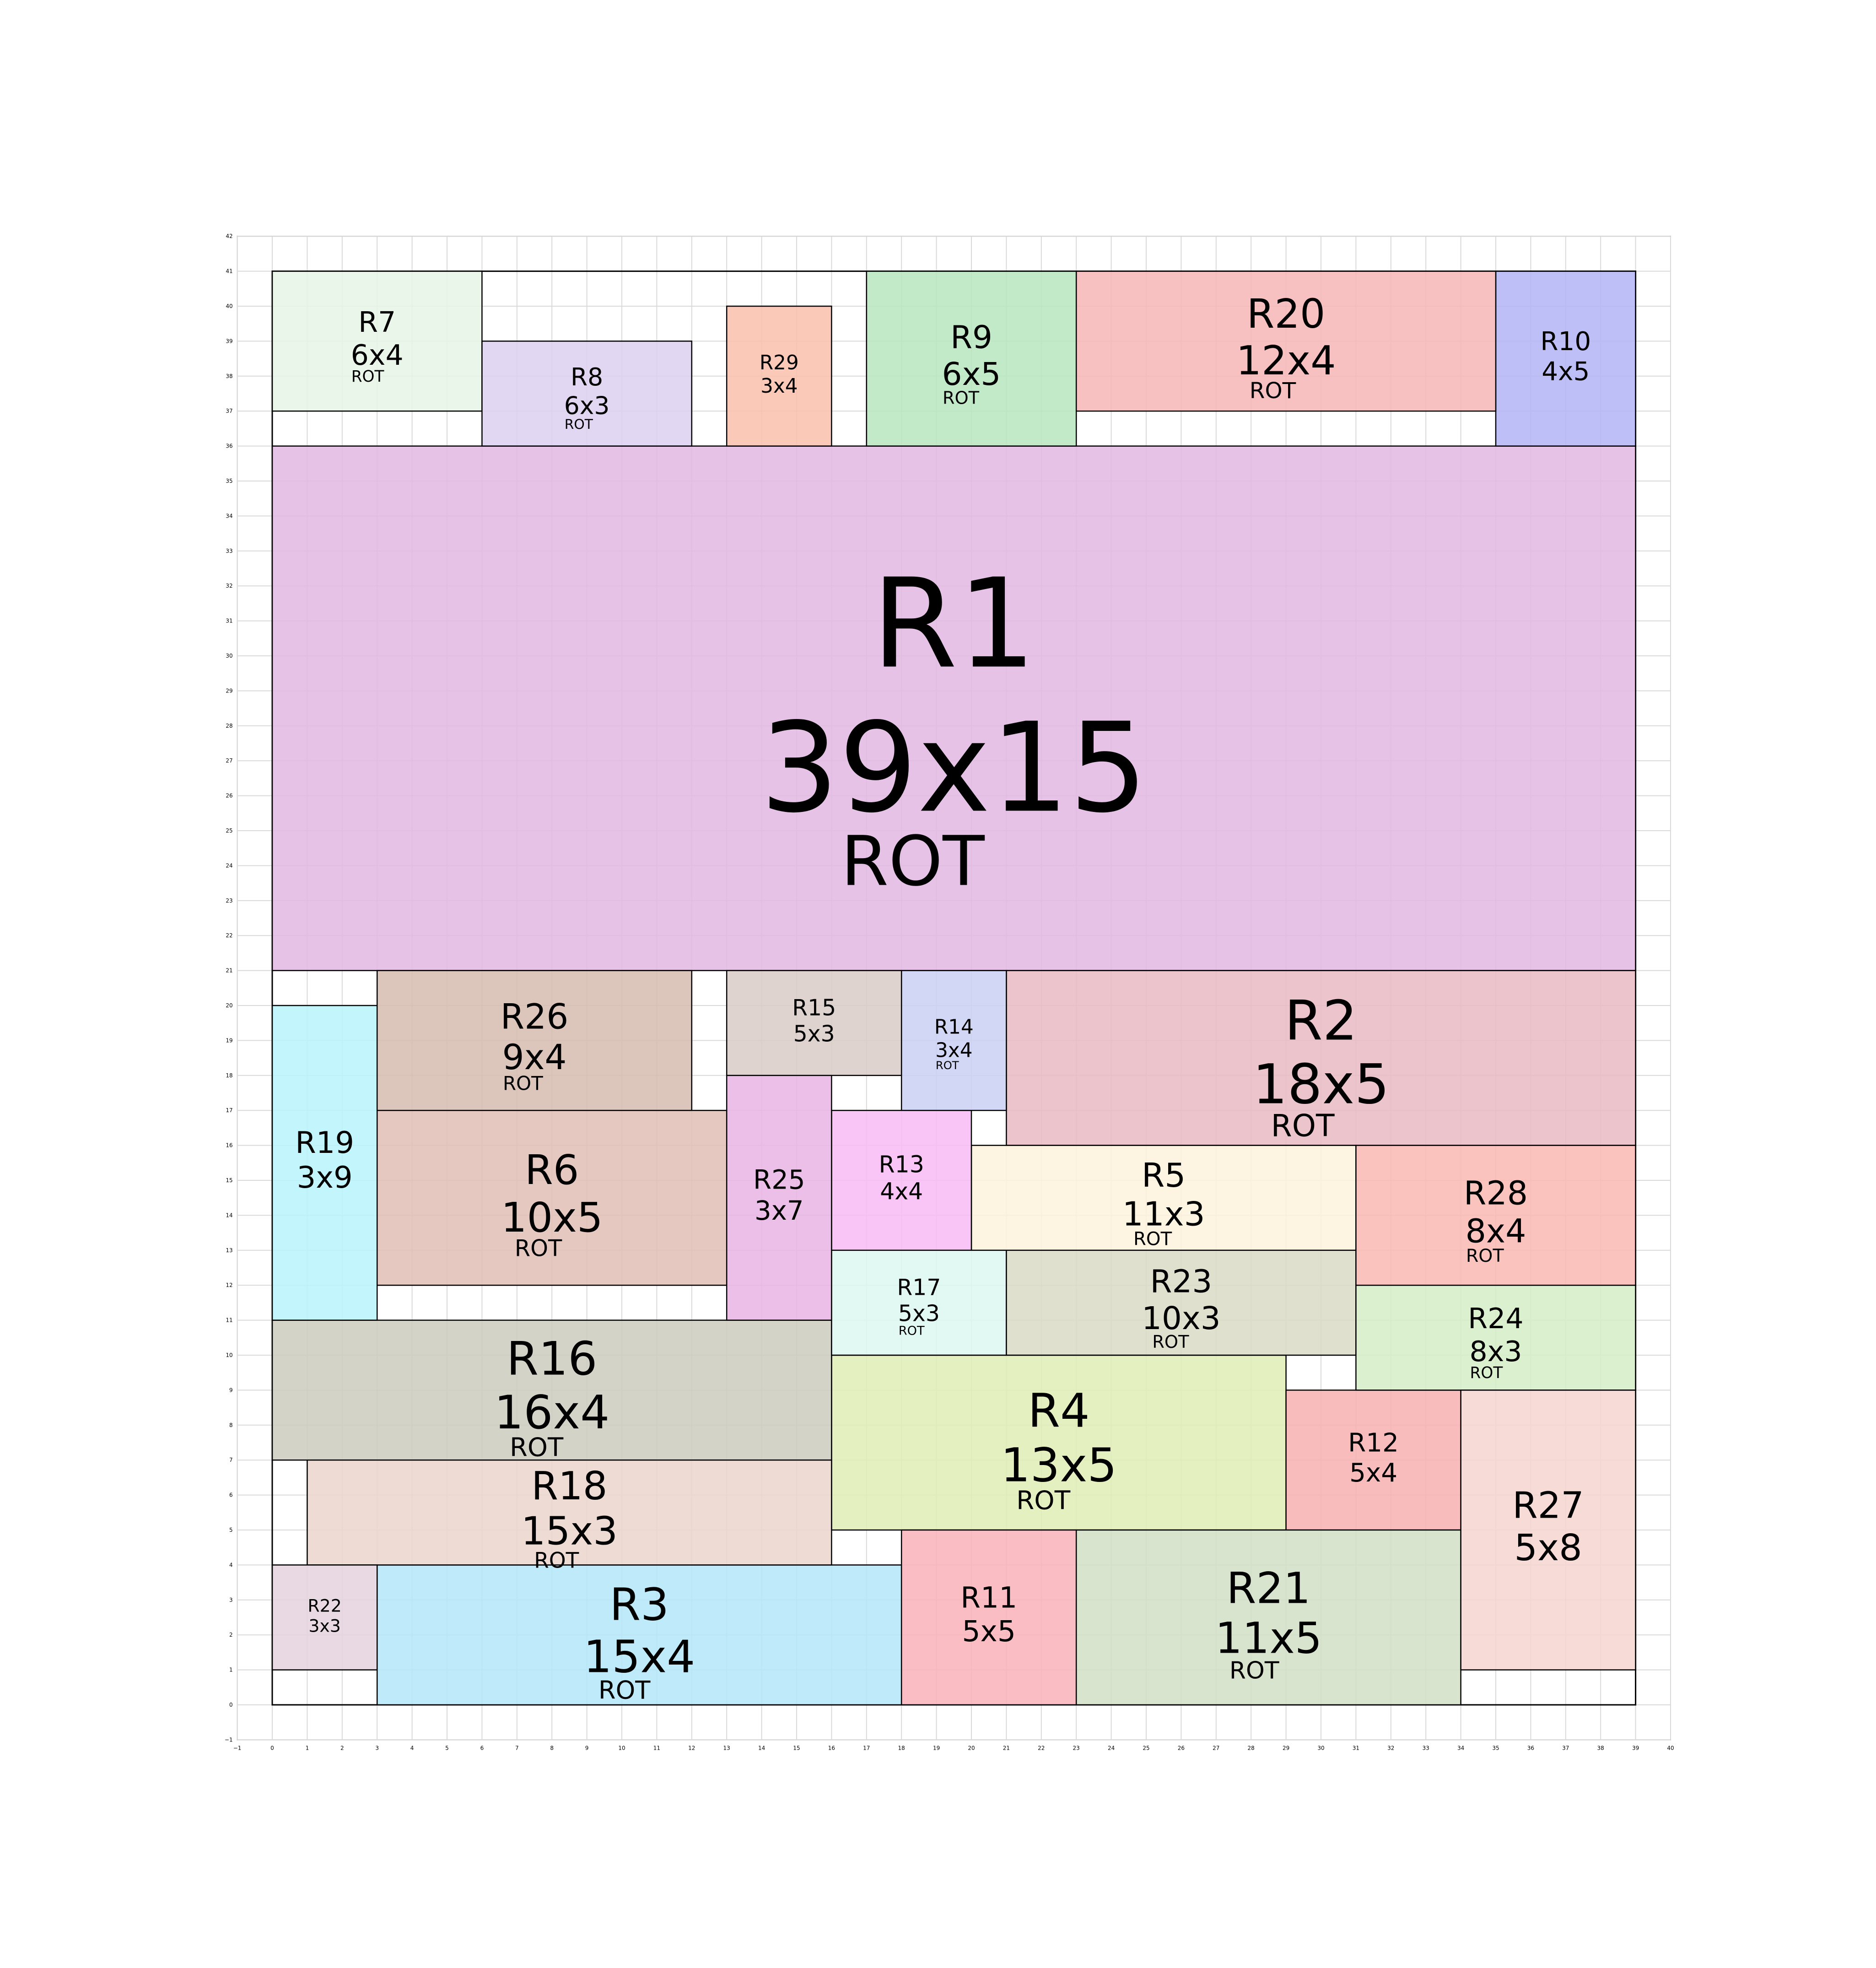 This screenshot has width=1876, height=1968. What do you see at coordinates (1077, 1748) in the screenshot?
I see `x-tick-label: 23` at bounding box center [1077, 1748].